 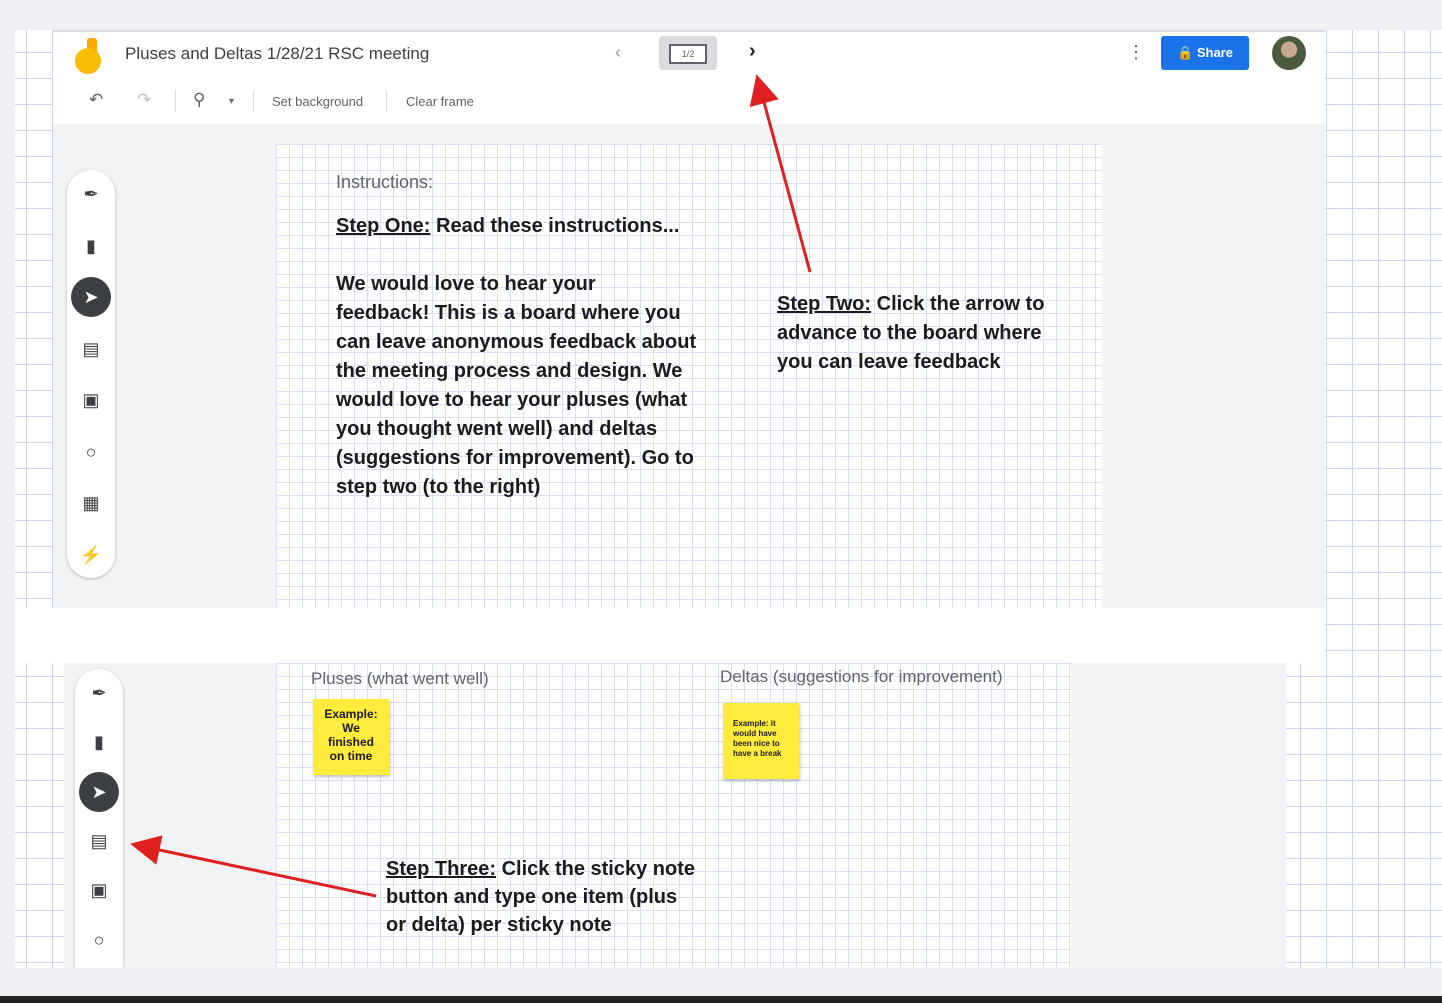 I want to click on tool-palette: ✒ ▮ ➤ ▤ ▣ ○ ▦ ⚡, so click(x=91, y=374).